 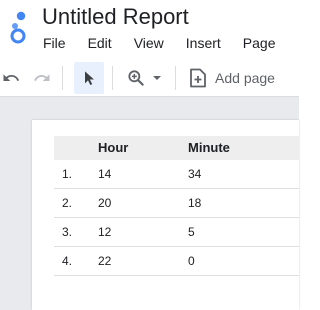 What do you see at coordinates (105, 261) in the screenshot?
I see `hour-cell: 22` at bounding box center [105, 261].